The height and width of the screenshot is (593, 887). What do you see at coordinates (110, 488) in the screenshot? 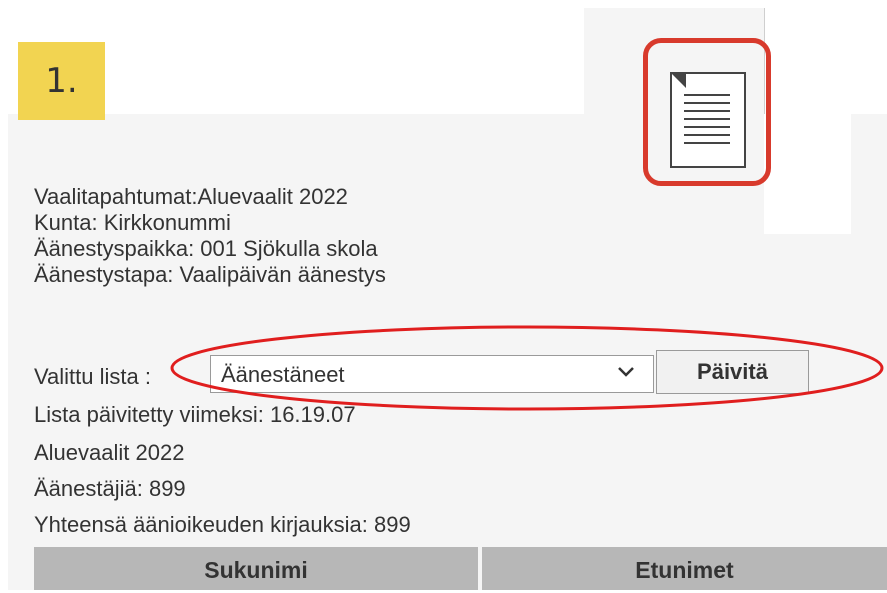
I see `voter-count: Äänestäjiä: 899` at bounding box center [110, 488].